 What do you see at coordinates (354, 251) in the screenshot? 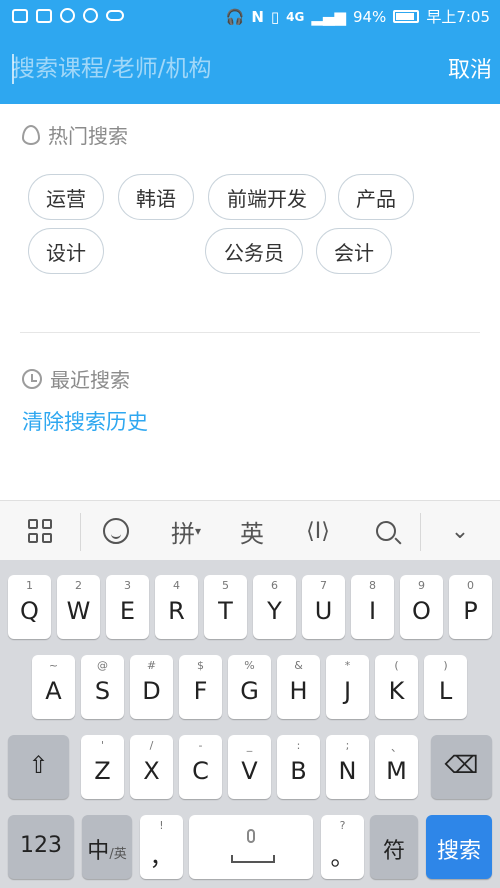
I see `hot-tag: 会计` at bounding box center [354, 251].